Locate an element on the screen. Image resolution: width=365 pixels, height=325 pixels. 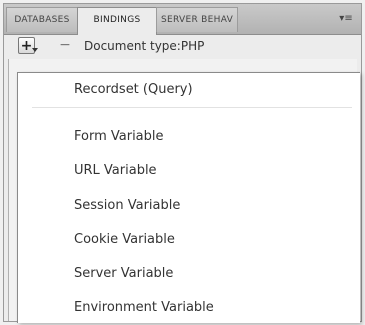
document-type-label: Document type:PHP is located at coordinates (144, 46).